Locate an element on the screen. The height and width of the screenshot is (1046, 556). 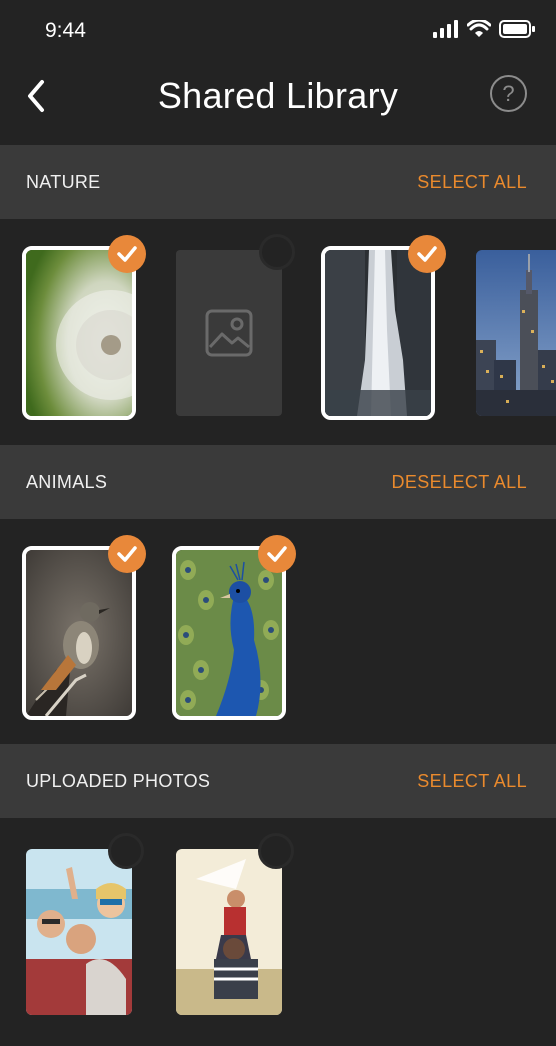
nav-bar: Shared Library ? is located at coordinates (278, 104).